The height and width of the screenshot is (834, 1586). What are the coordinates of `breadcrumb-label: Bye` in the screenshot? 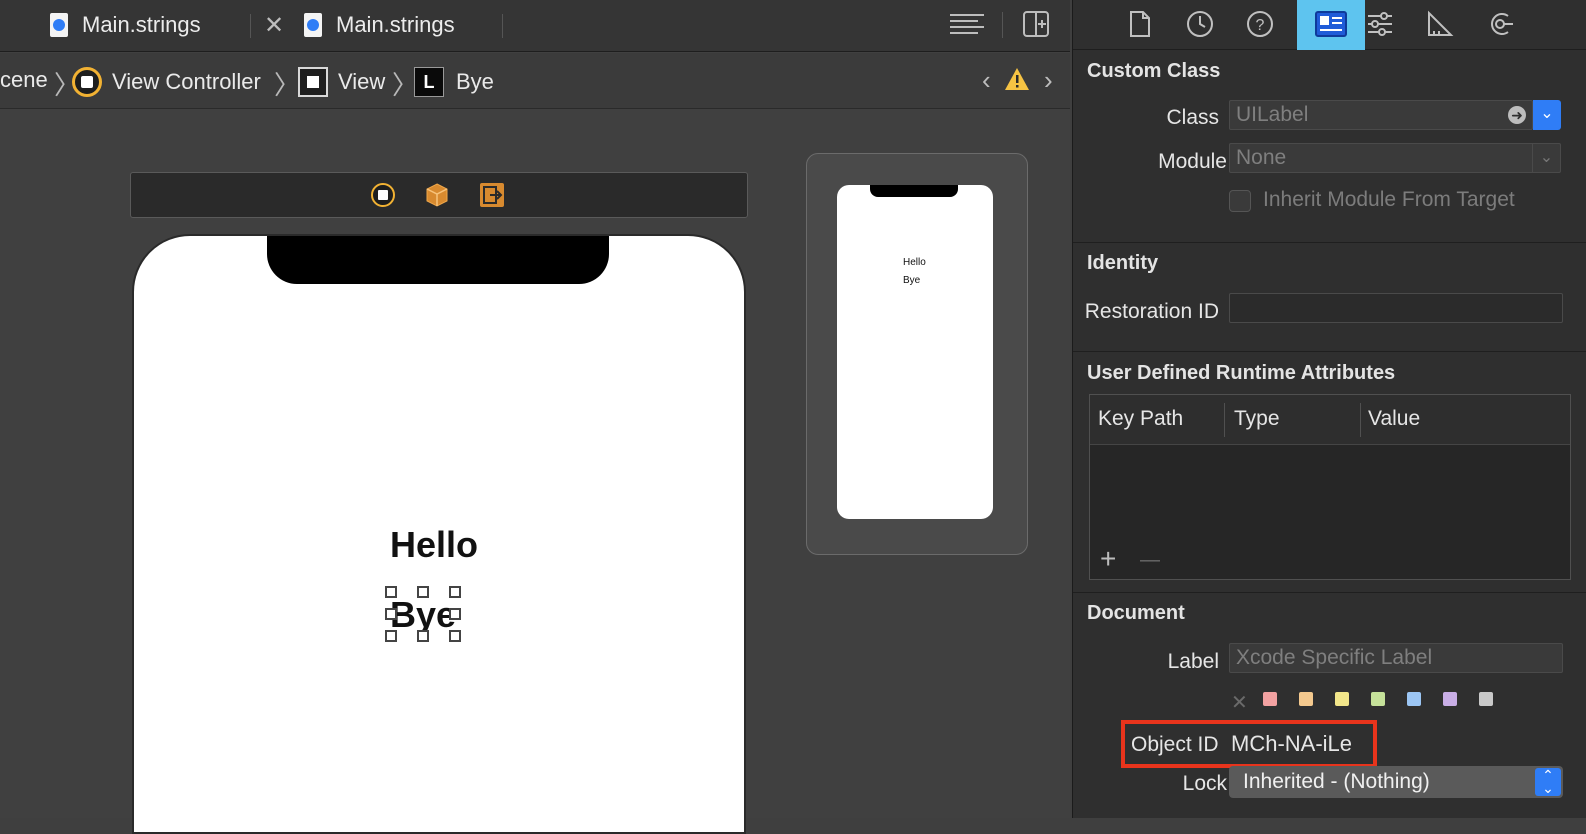 It's located at (475, 81).